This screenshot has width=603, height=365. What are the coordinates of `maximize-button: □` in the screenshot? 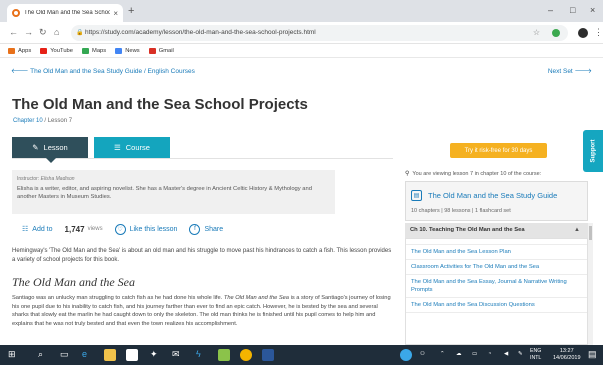 It's located at (572, 10).